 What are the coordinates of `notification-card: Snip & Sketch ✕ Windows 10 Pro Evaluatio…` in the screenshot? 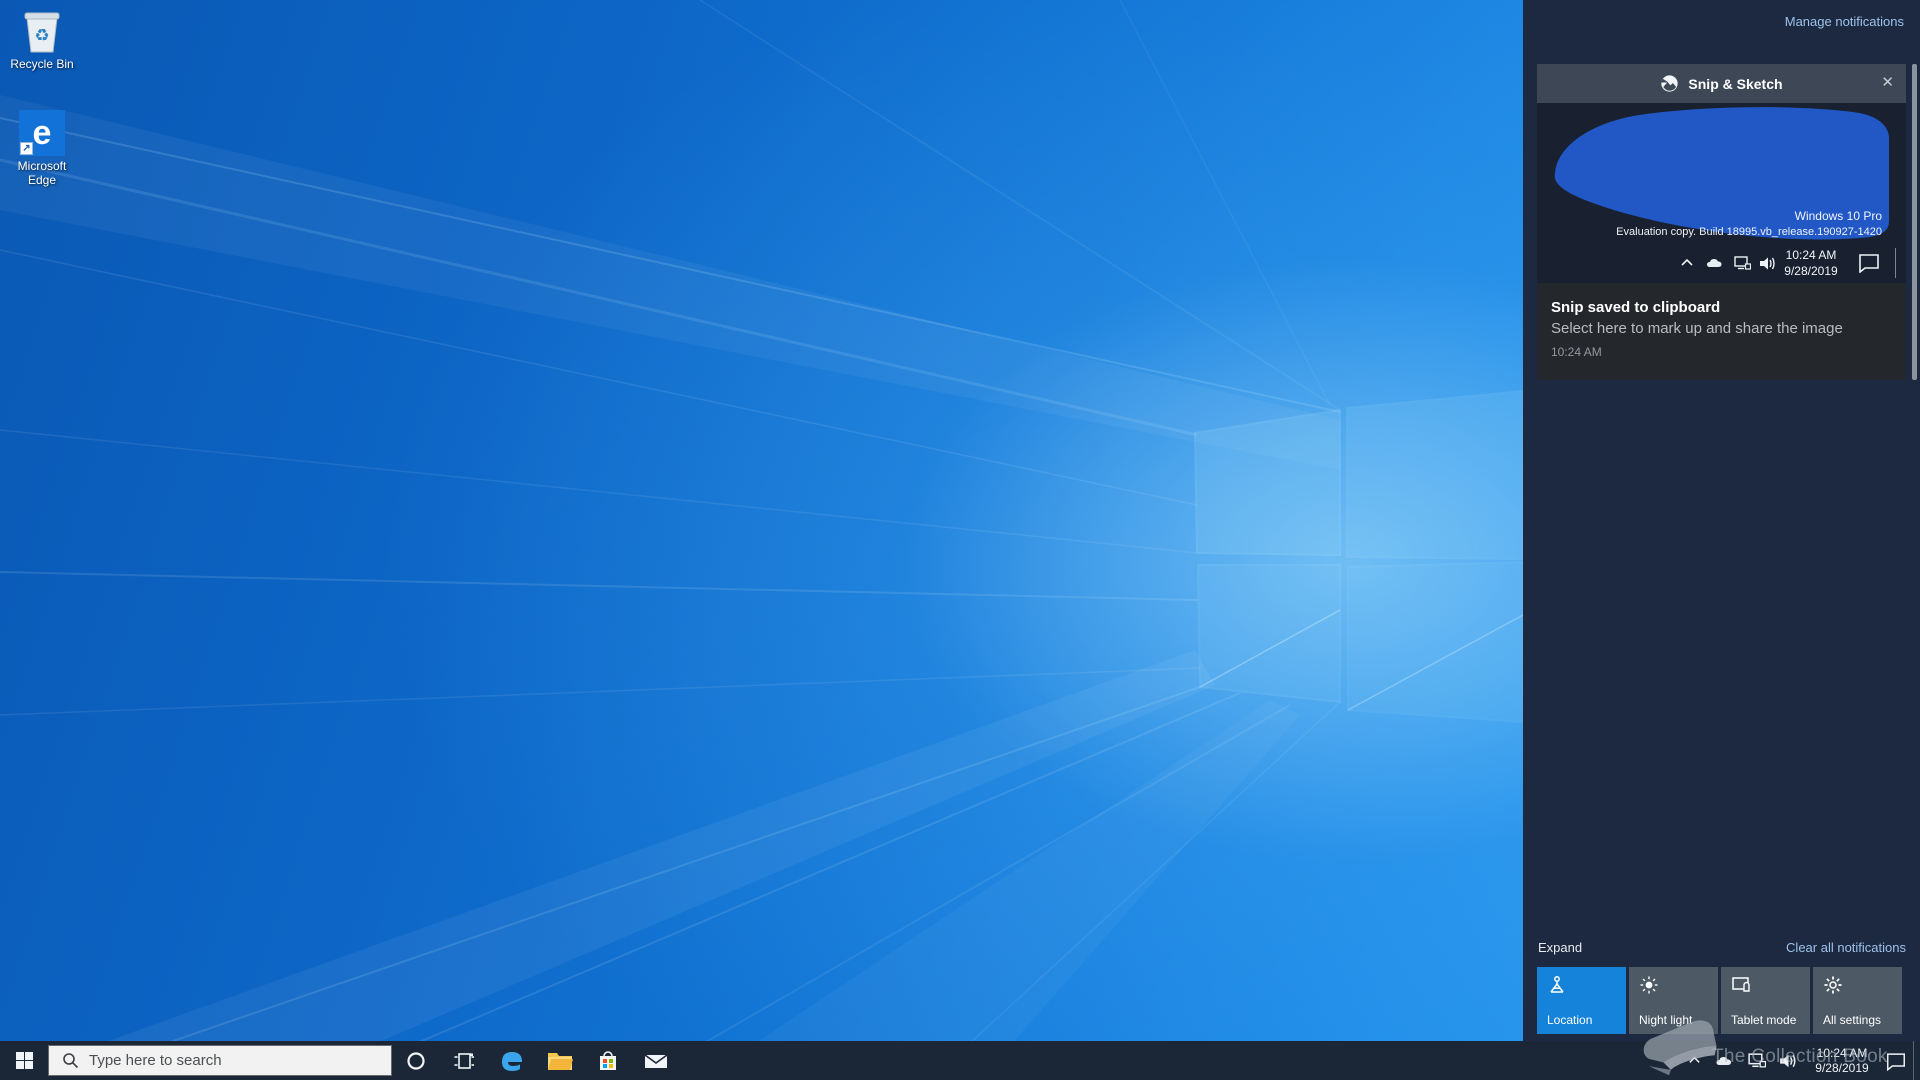 It's located at (1721, 222).